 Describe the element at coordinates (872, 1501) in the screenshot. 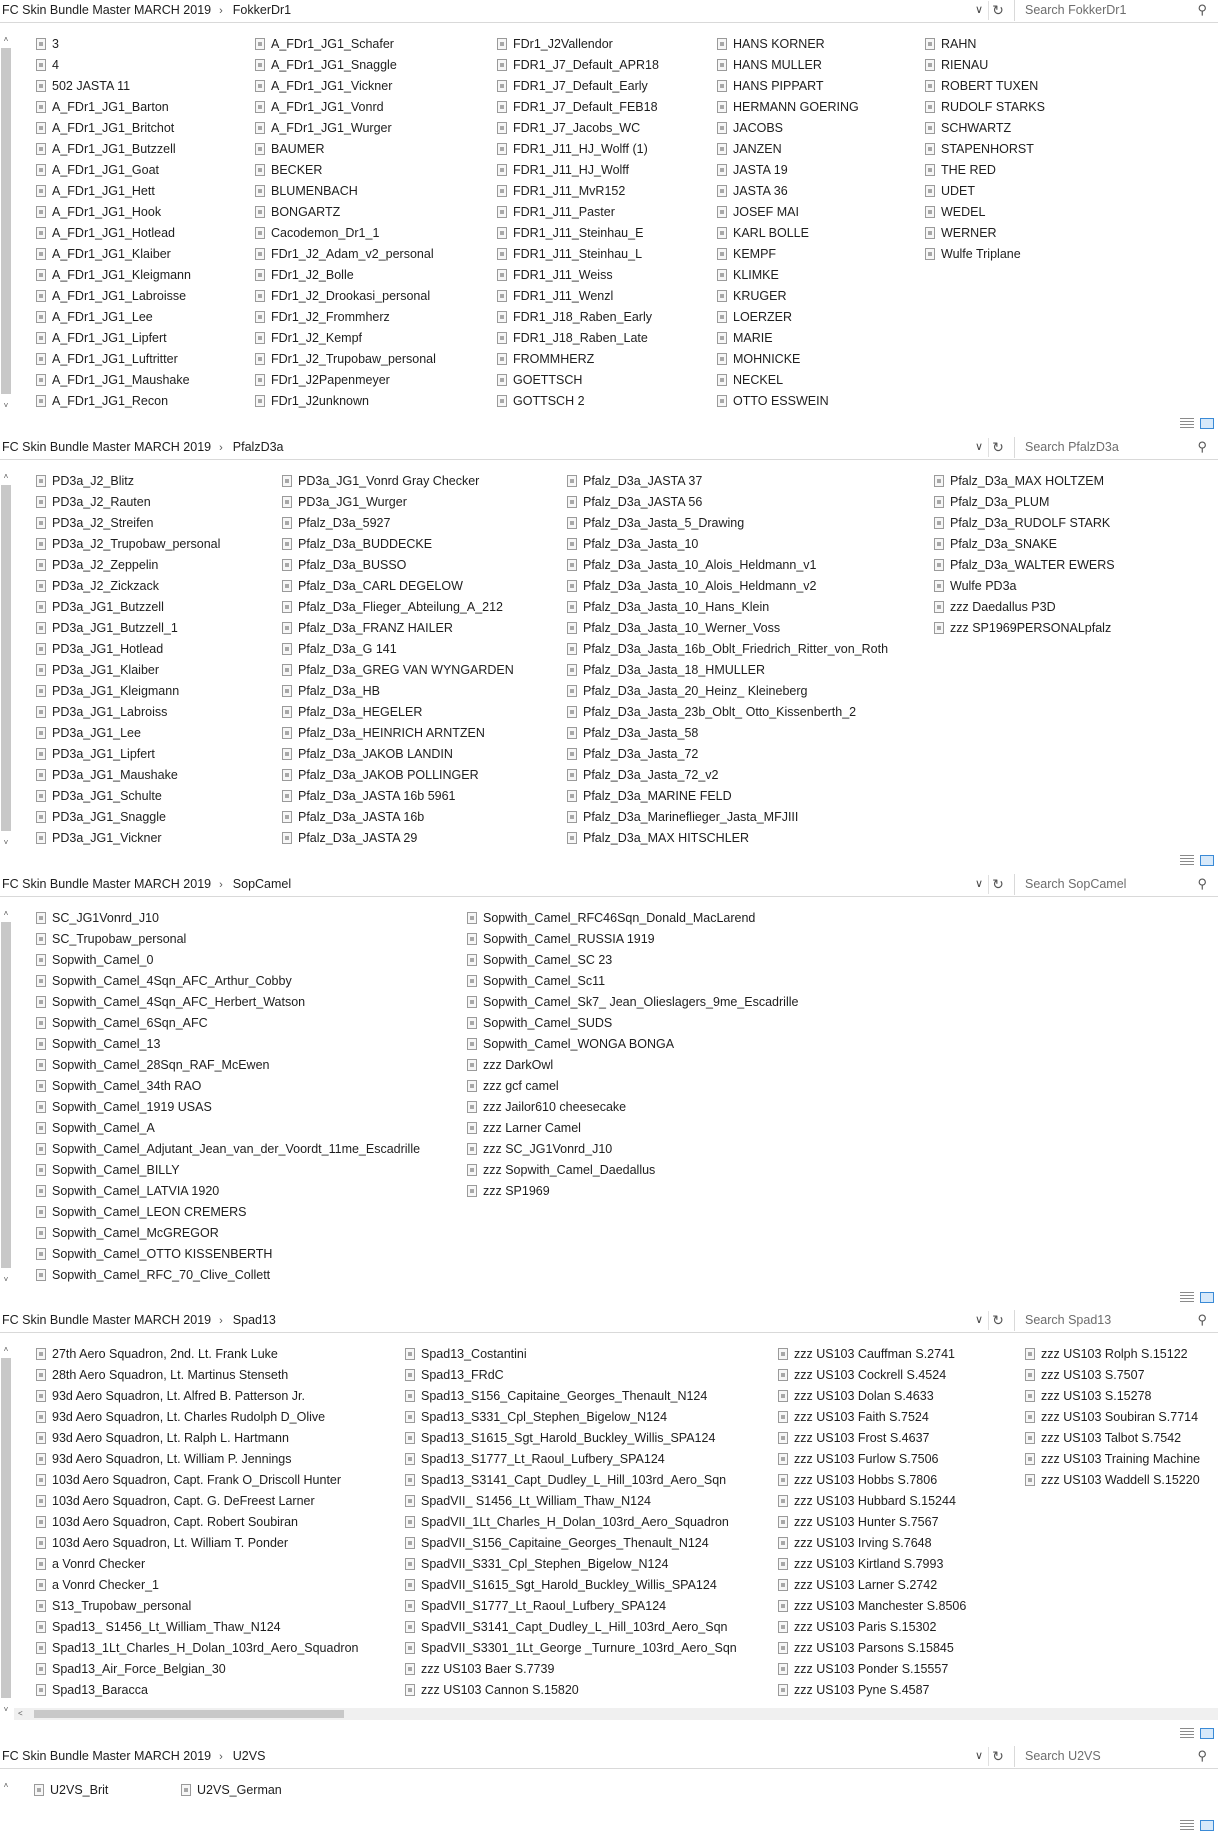

I see `file-item: zzz US103 Hubbard S.15244` at that location.